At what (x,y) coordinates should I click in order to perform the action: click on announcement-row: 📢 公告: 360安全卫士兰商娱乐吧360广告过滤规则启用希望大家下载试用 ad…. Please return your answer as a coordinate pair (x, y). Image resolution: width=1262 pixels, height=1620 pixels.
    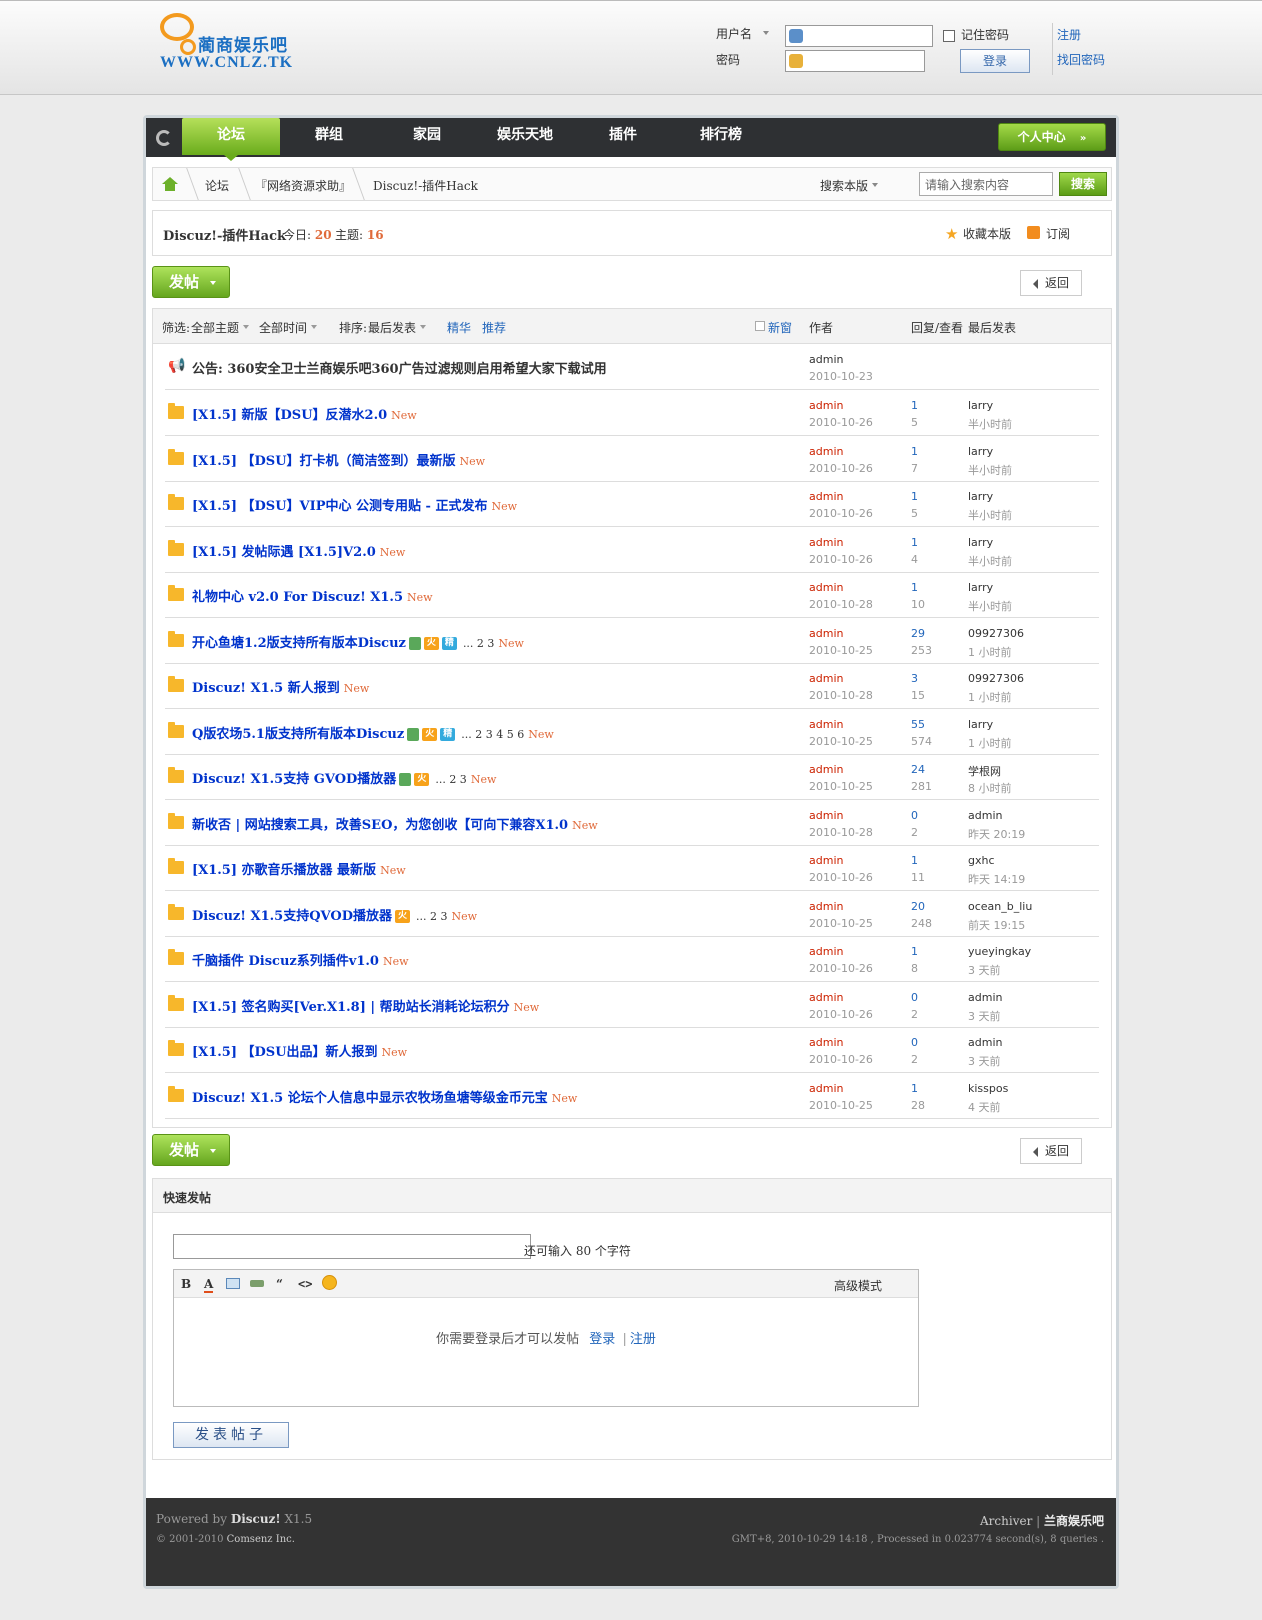
    Looking at the image, I should click on (632, 367).